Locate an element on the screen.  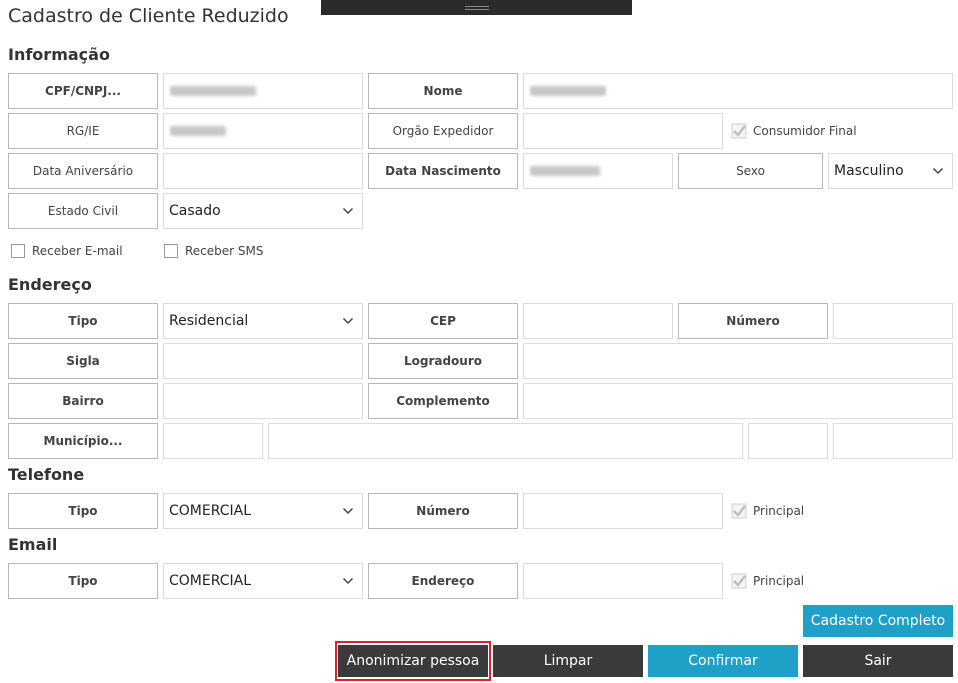
cep-label: CEP is located at coordinates (443, 321).